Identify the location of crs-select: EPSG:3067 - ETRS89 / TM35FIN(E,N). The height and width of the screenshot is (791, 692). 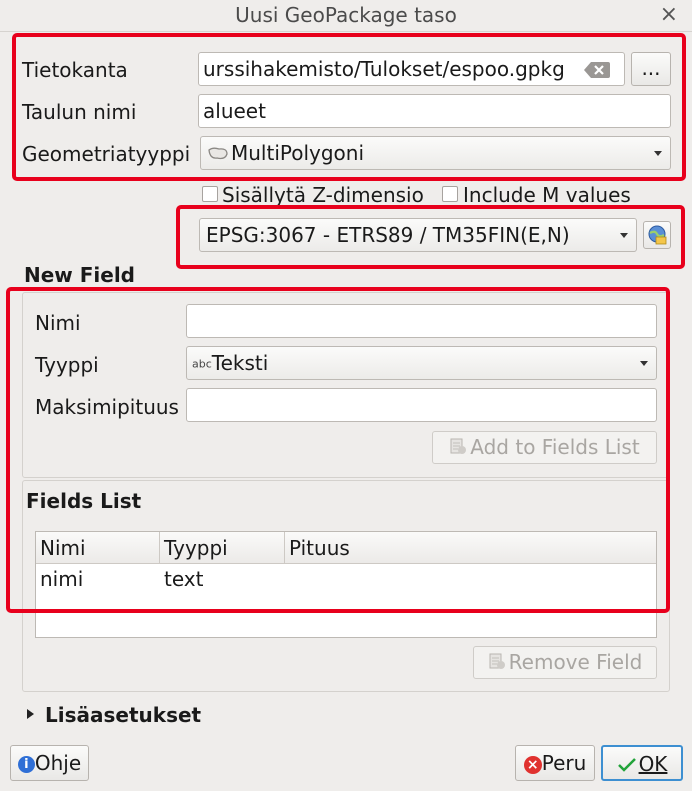
(418, 235).